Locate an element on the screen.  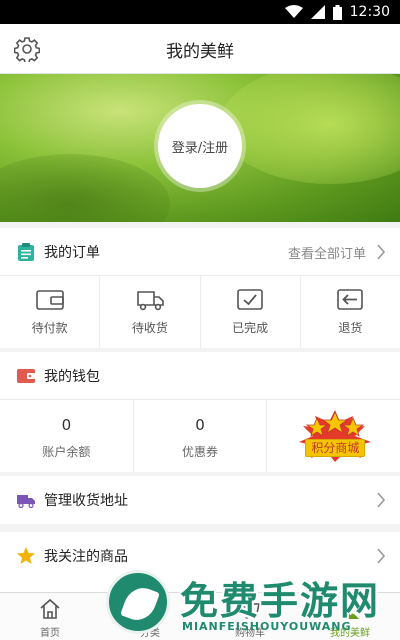
tab-label: 购物车 is located at coordinates (250, 633).